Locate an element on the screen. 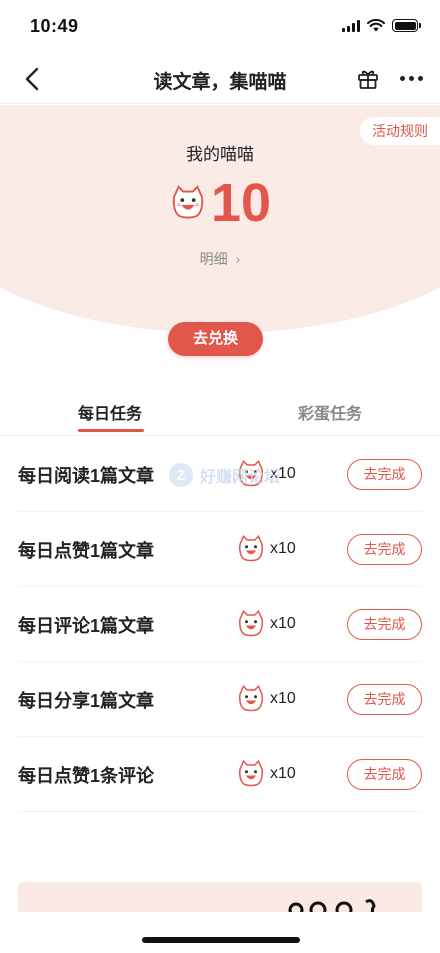 The height and width of the screenshot is (953, 440). detail-label: 明细 is located at coordinates (213, 259).